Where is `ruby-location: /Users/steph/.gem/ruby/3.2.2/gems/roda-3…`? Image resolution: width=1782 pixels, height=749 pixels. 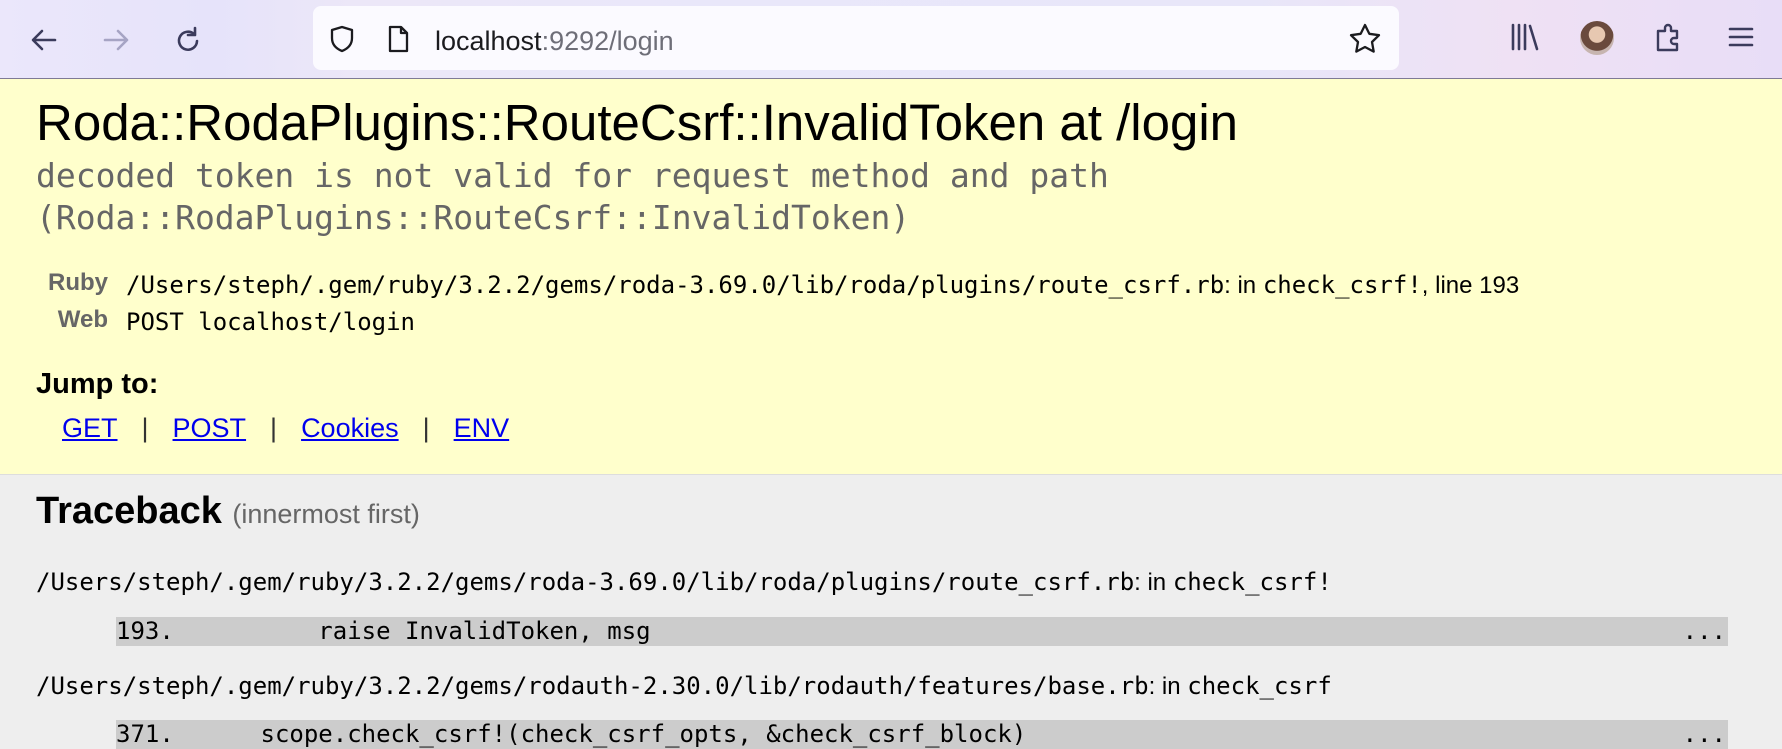 ruby-location: /Users/steph/.gem/ruby/3.2.2/gems/roda-3… is located at coordinates (822, 285).